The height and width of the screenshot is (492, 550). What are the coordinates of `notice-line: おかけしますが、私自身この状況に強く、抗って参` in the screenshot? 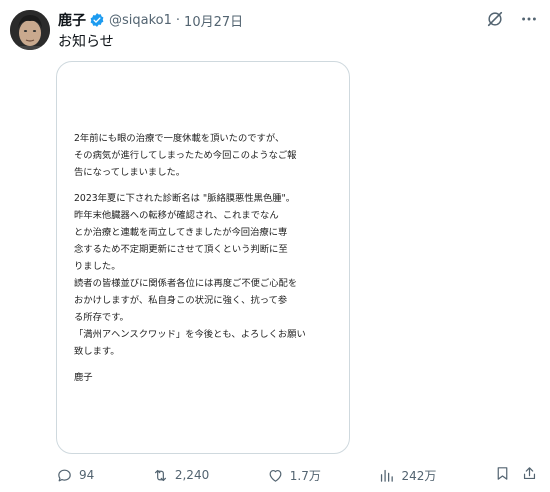 It's located at (181, 300).